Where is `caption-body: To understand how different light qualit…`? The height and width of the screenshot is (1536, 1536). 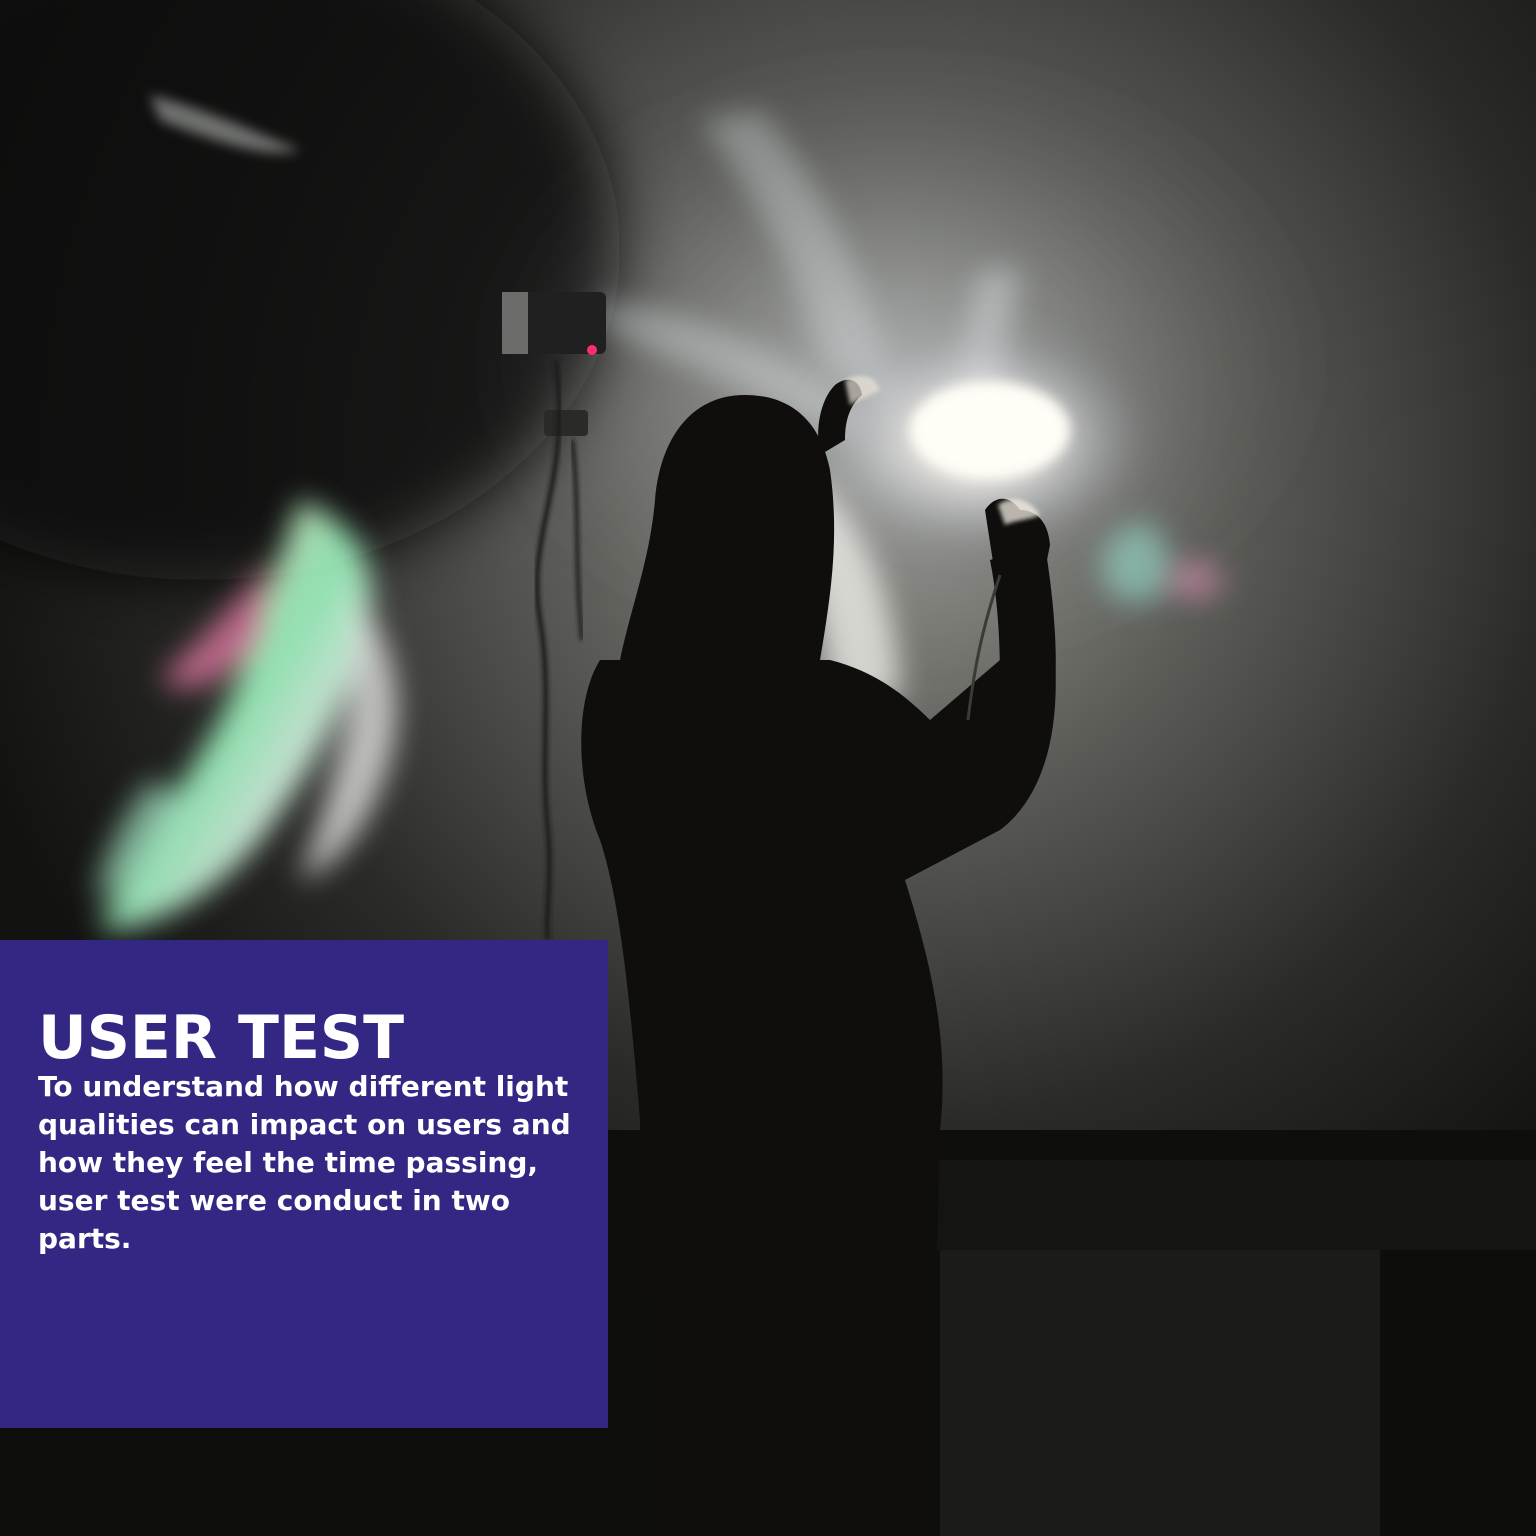 caption-body: To understand how different light qualit… is located at coordinates (304, 1162).